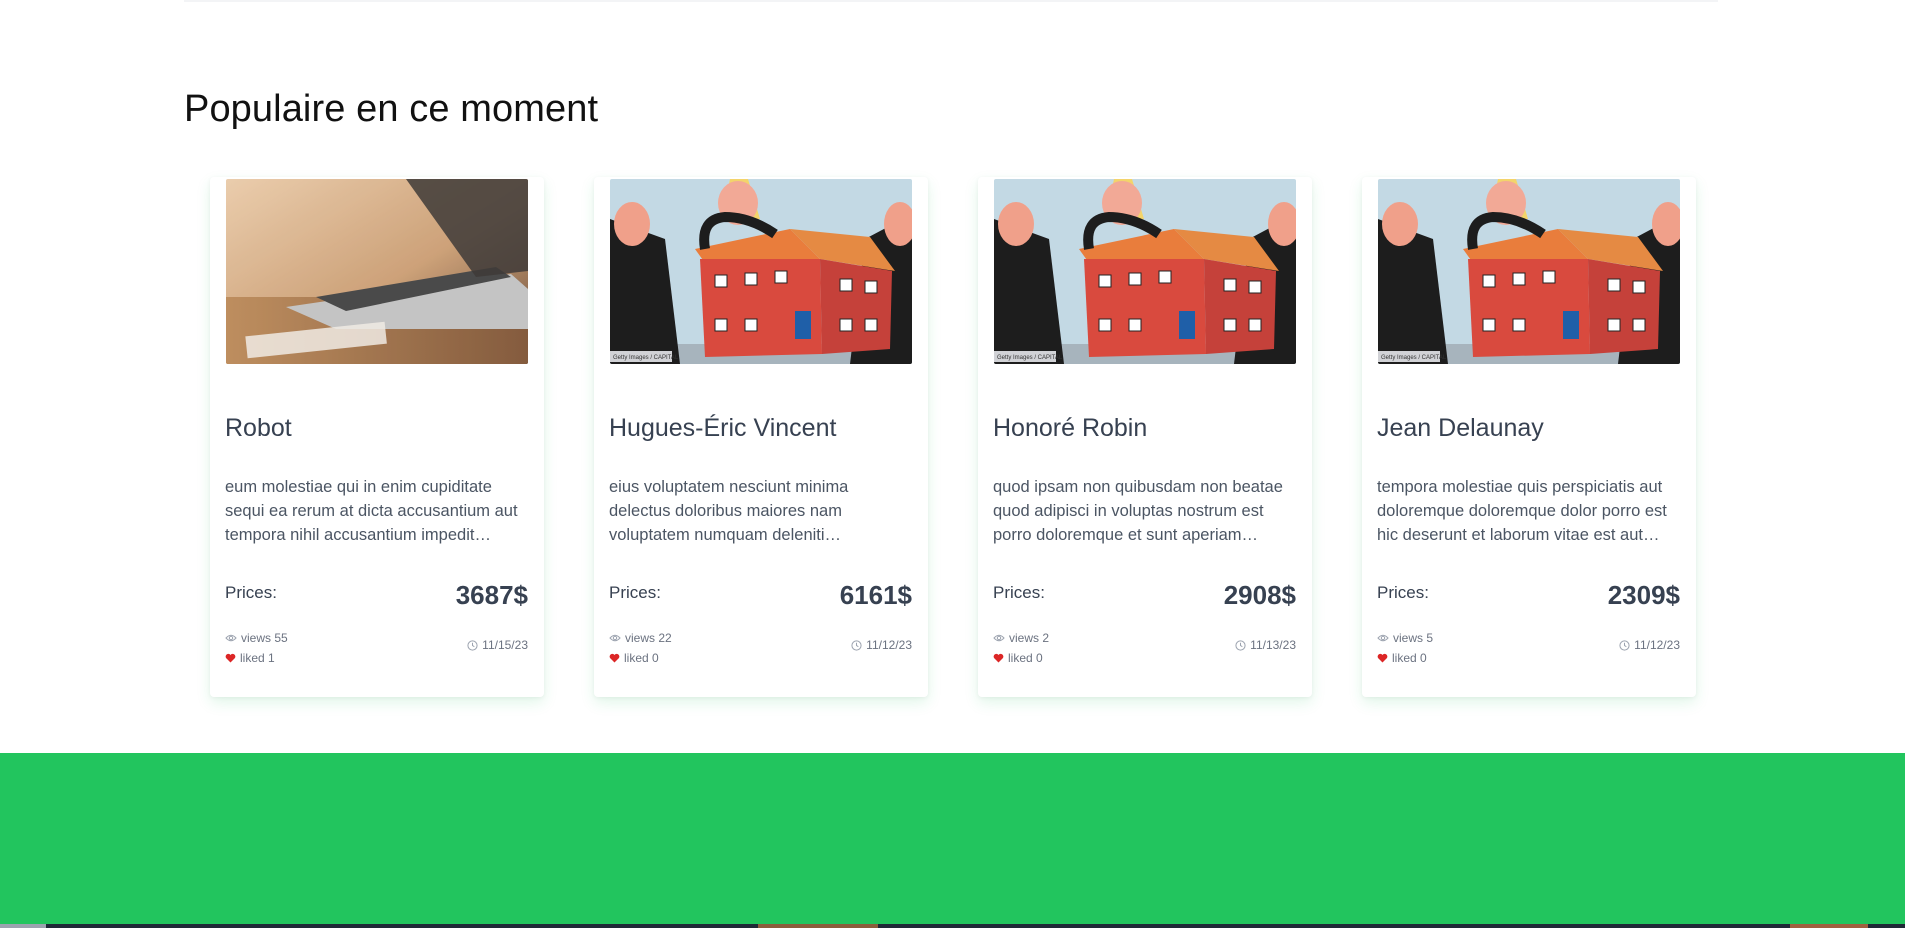 The image size is (1905, 928). What do you see at coordinates (257, 658) in the screenshot?
I see `liked-count: liked 1` at bounding box center [257, 658].